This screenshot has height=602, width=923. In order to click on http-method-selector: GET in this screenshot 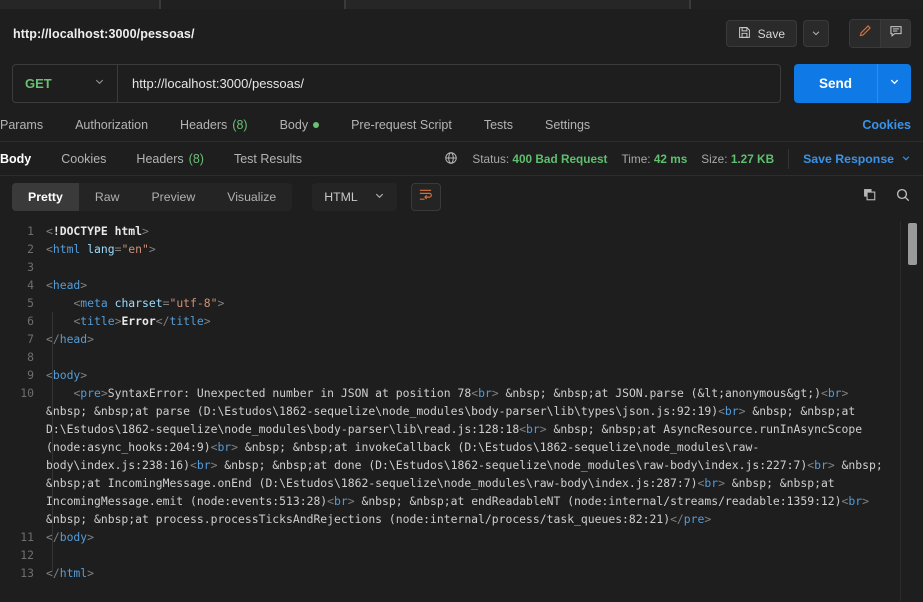, I will do `click(65, 83)`.